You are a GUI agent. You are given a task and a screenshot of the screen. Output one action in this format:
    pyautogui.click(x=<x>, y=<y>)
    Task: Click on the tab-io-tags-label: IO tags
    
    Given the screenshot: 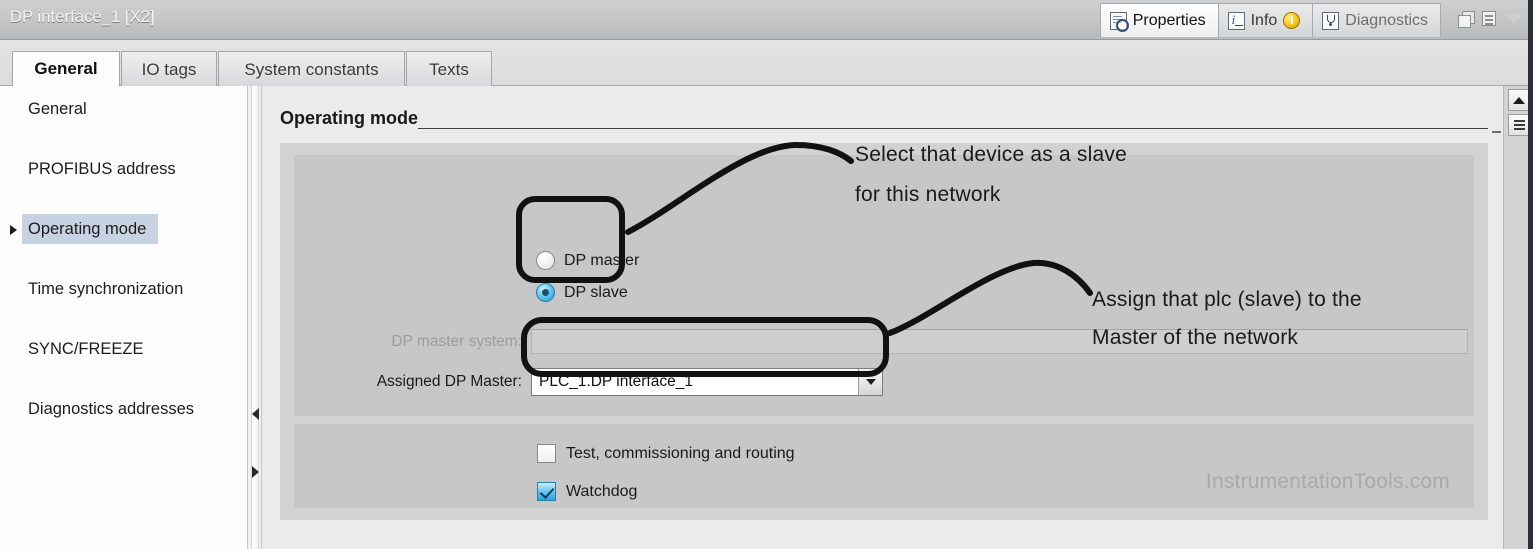 What is the action you would take?
    pyautogui.click(x=169, y=69)
    